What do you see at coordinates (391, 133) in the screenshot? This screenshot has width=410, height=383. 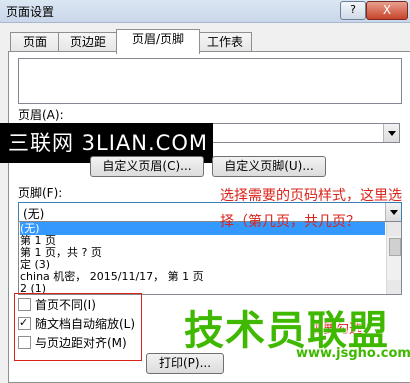 I see `chevron-down-icon` at bounding box center [391, 133].